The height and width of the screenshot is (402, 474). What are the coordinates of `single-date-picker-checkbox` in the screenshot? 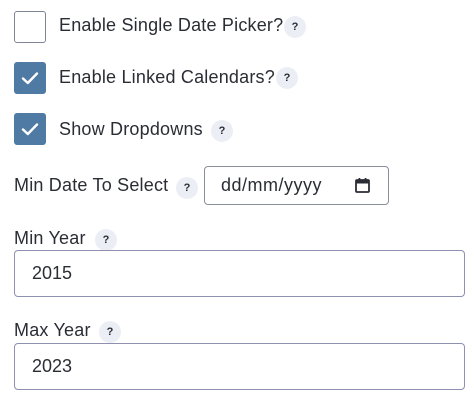 It's located at (30, 27).